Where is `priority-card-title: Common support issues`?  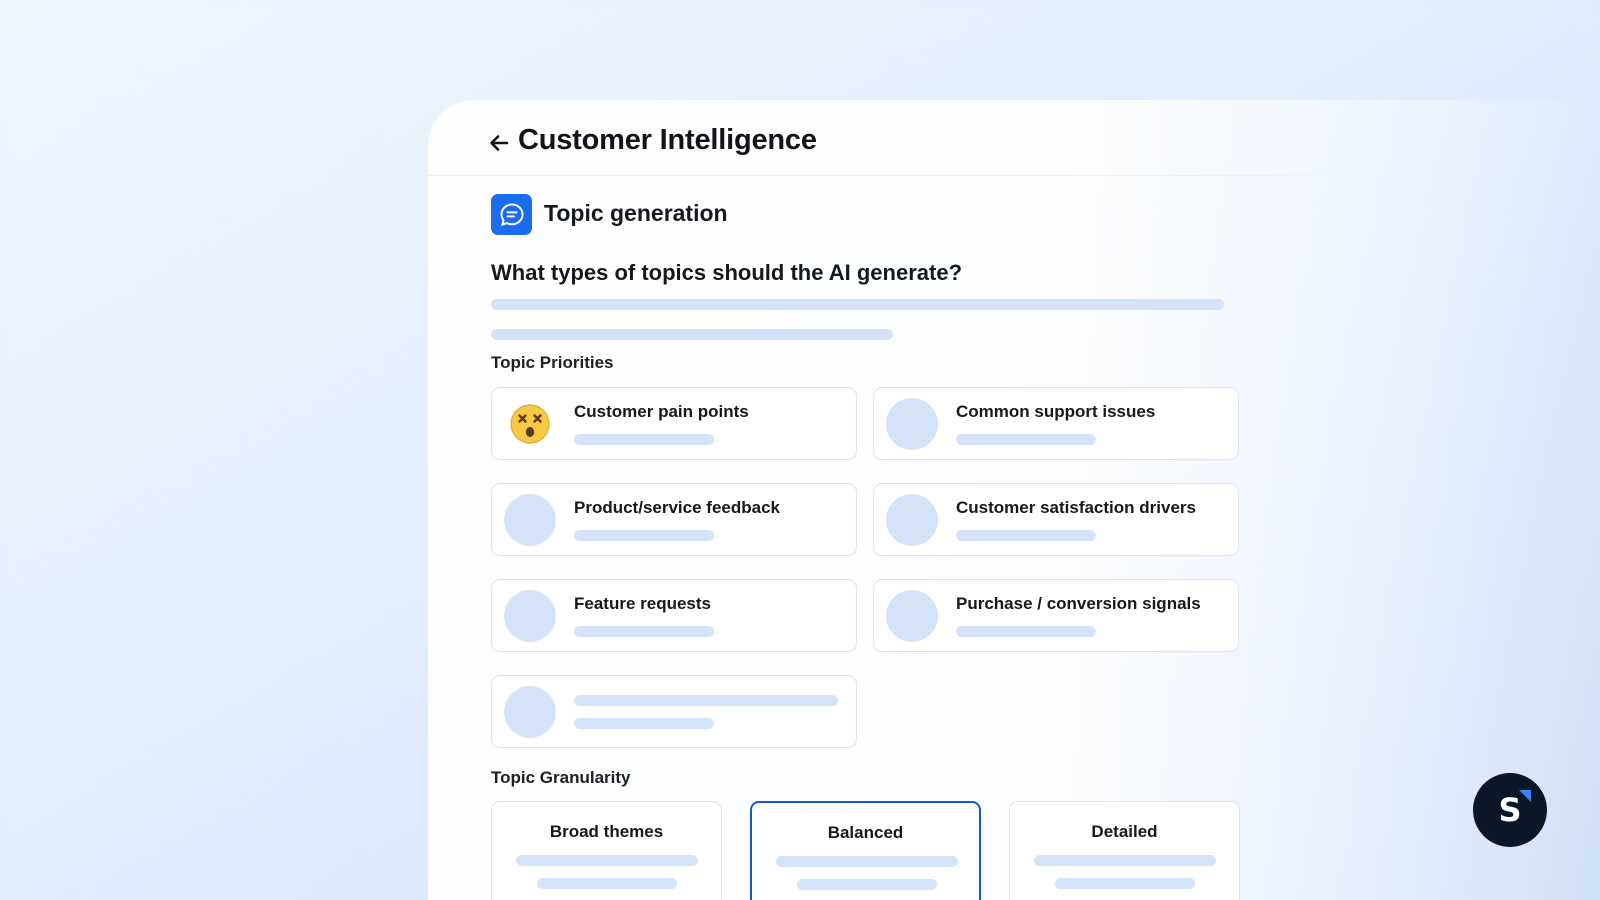 priority-card-title: Common support issues is located at coordinates (1056, 411).